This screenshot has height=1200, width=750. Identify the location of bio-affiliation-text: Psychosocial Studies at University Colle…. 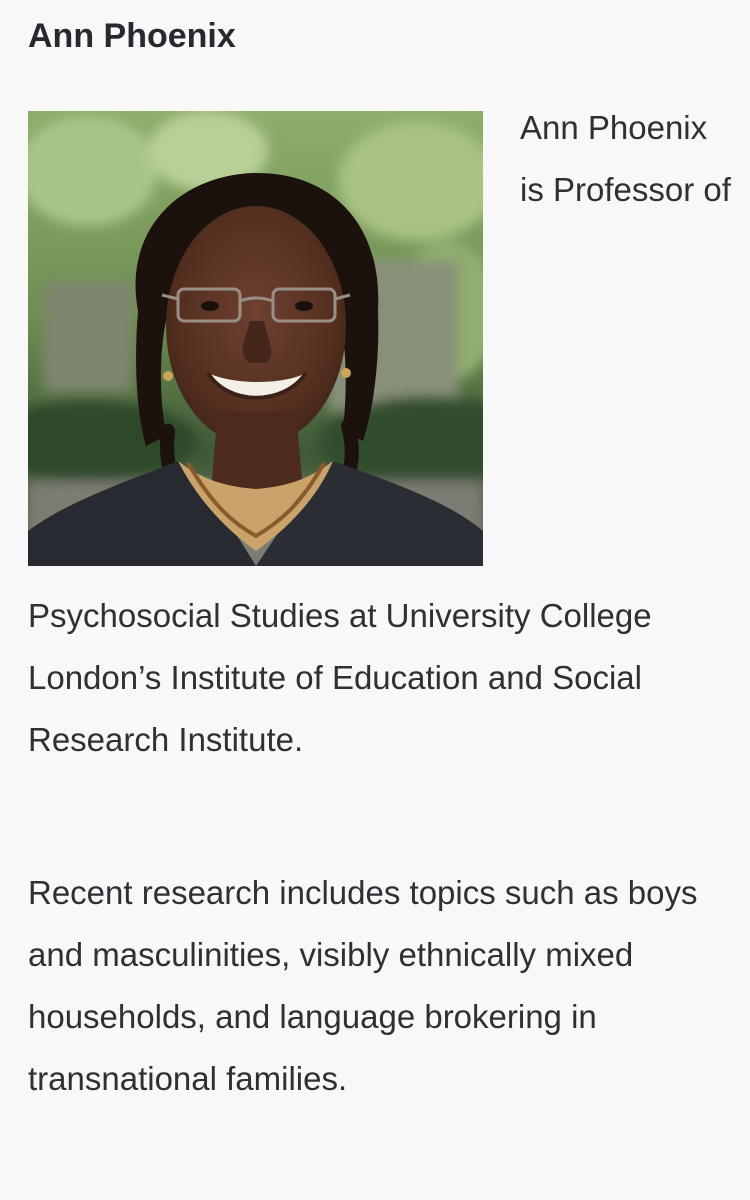
(340, 677).